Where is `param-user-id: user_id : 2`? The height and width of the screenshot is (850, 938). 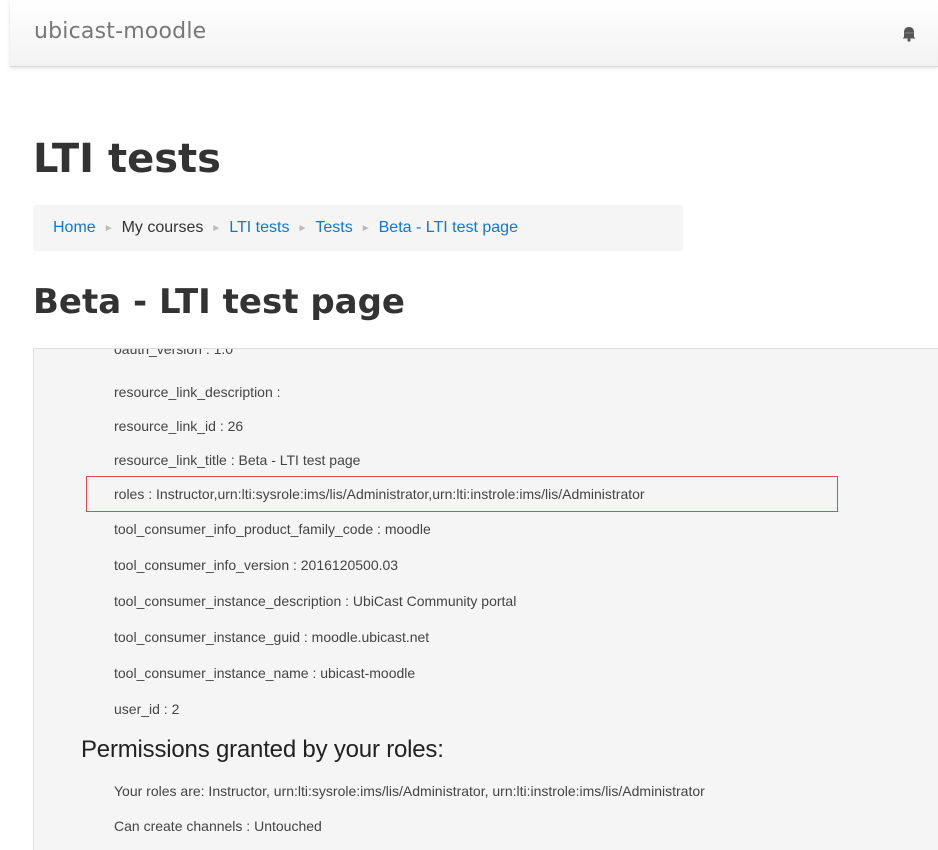 param-user-id: user_id : 2 is located at coordinates (147, 709).